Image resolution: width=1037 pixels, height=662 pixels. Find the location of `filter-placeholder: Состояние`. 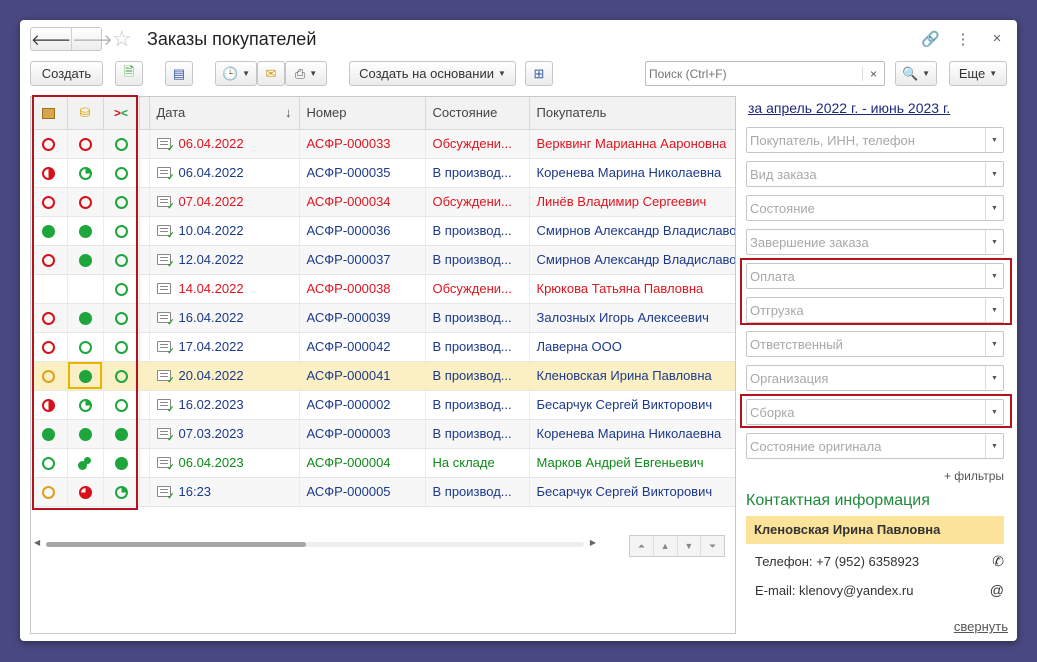

filter-placeholder: Состояние is located at coordinates (782, 208).